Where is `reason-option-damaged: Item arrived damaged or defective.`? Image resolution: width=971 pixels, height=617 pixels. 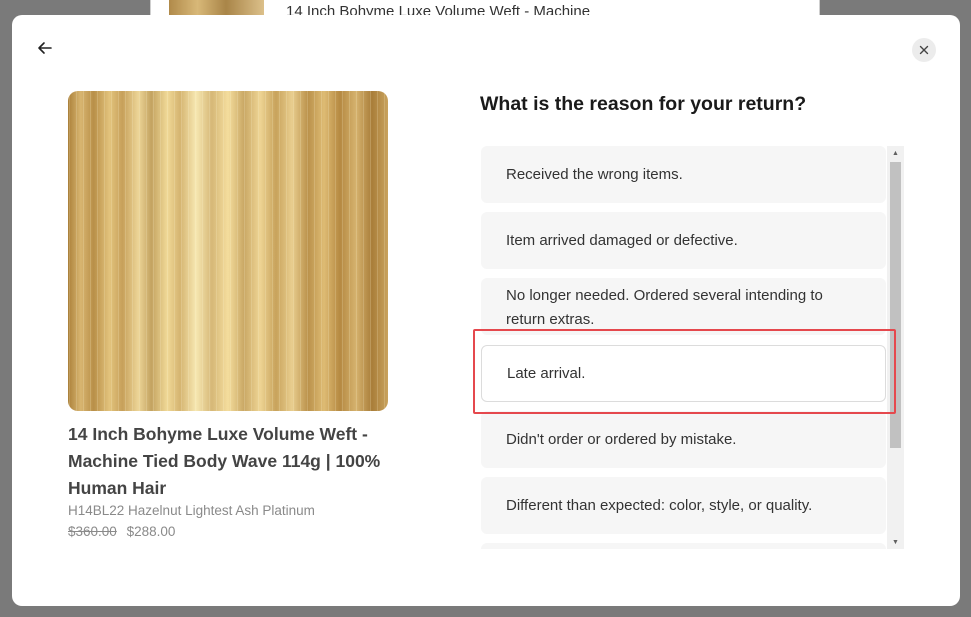 reason-option-damaged: Item arrived damaged or defective. is located at coordinates (683, 240).